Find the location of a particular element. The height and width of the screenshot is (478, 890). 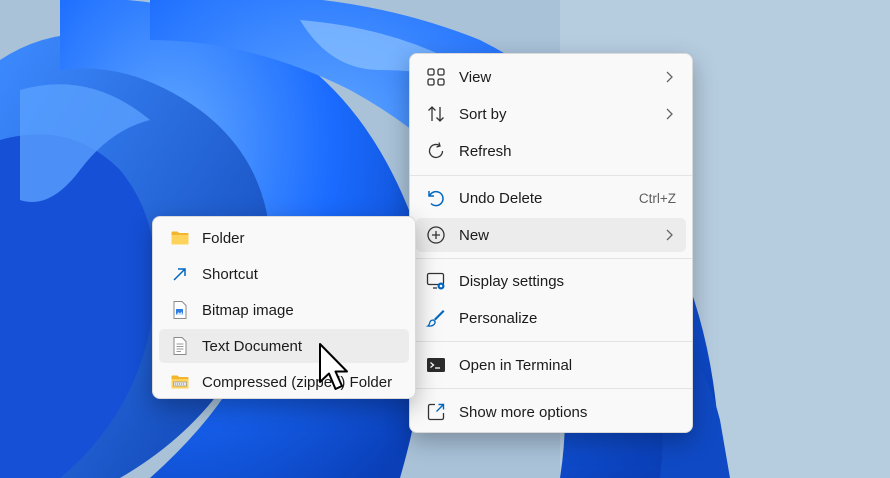

terminal-icon is located at coordinates (436, 365).